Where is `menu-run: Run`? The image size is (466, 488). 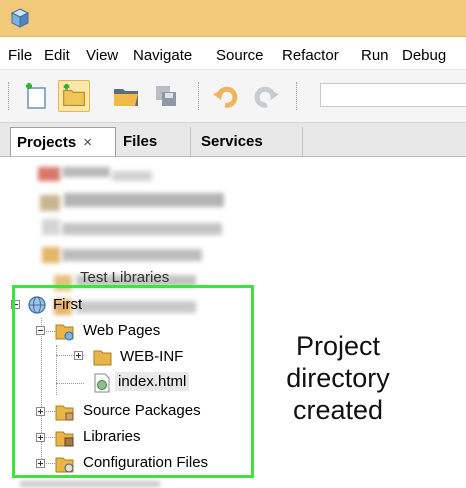
menu-run: Run is located at coordinates (375, 55).